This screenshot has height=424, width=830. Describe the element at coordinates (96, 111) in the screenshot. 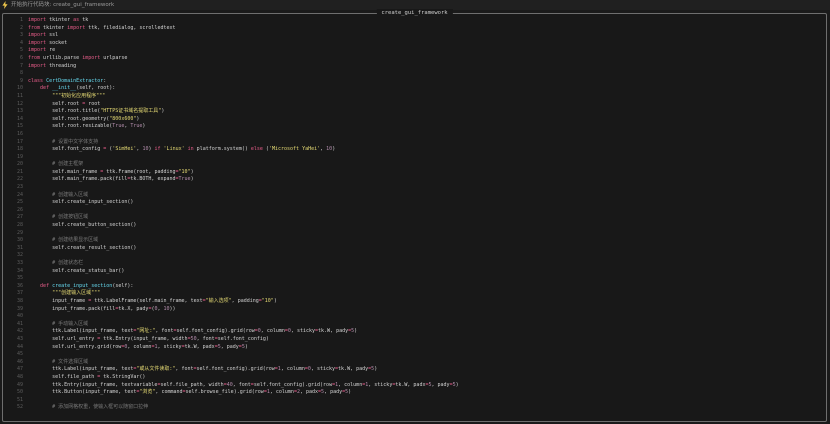

I see `code-text: self.root.title("HTTPS证书域名提取工具")` at that location.